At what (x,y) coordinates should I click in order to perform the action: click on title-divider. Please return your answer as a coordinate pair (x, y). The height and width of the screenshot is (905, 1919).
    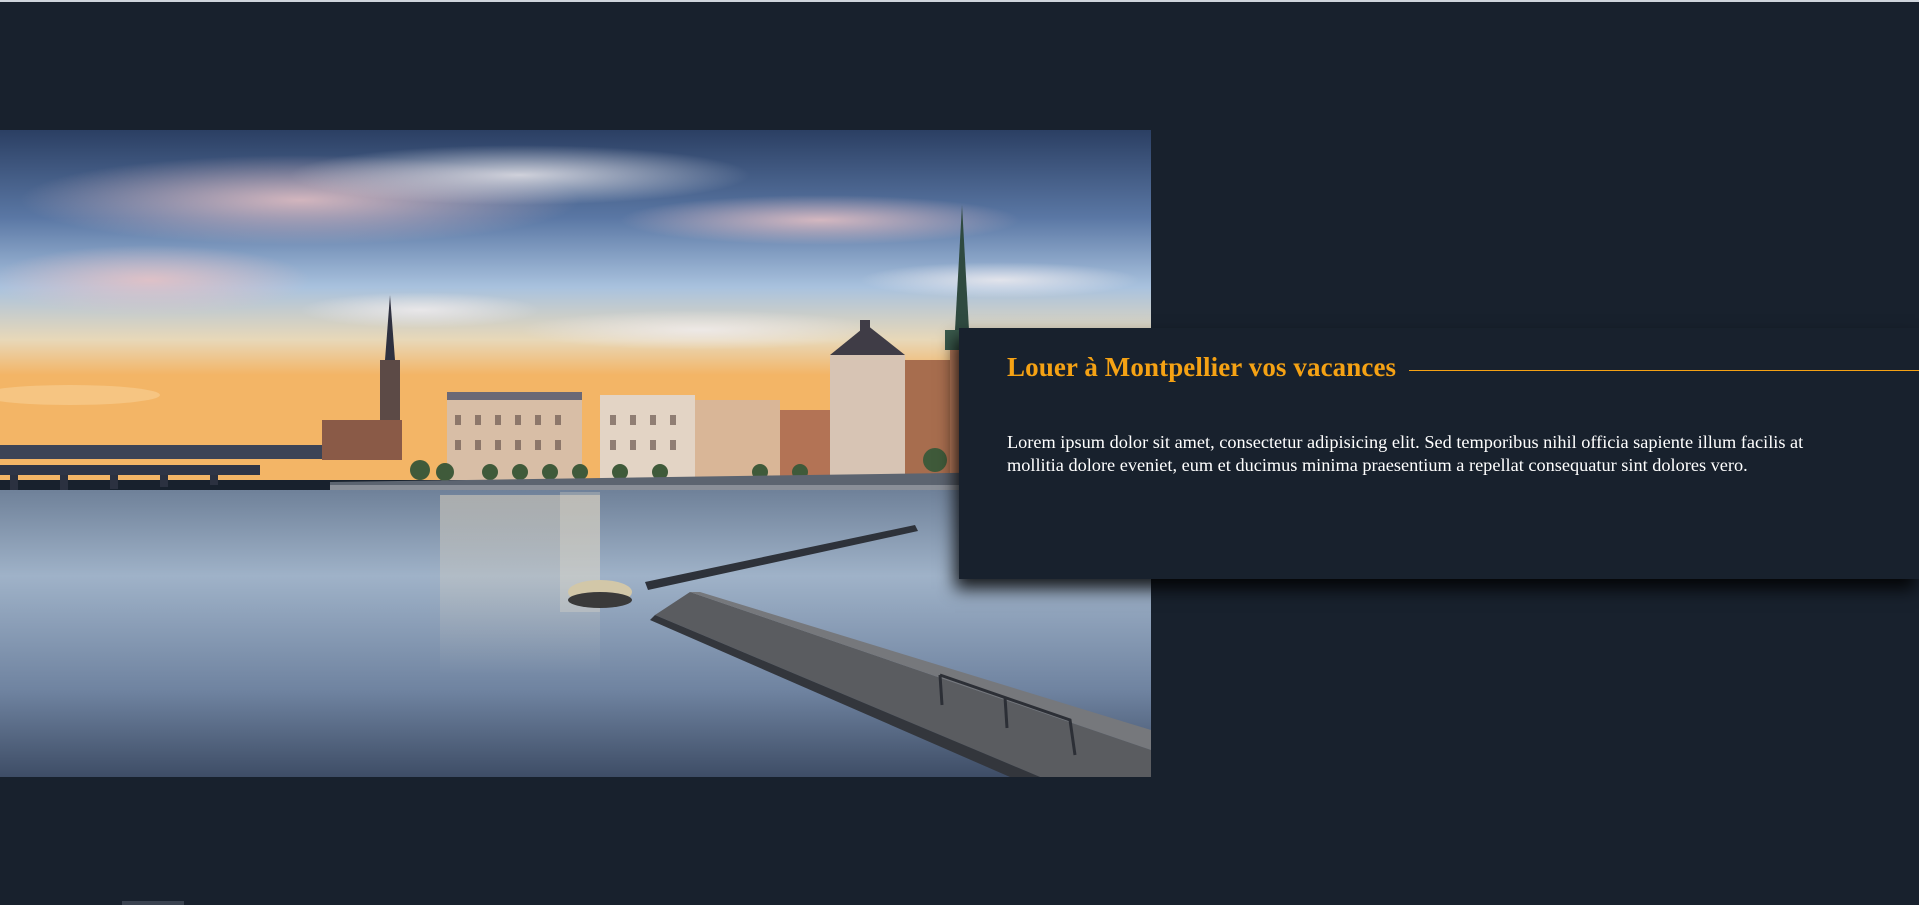
    Looking at the image, I should click on (1664, 370).